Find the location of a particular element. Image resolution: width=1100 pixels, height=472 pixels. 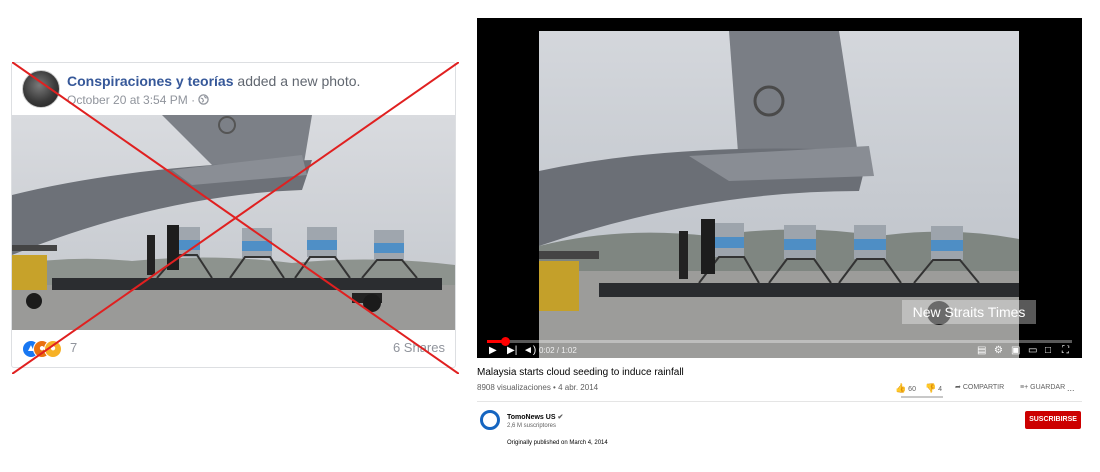

subscribe-button: SUSCRIBIRSE is located at coordinates (1053, 420).